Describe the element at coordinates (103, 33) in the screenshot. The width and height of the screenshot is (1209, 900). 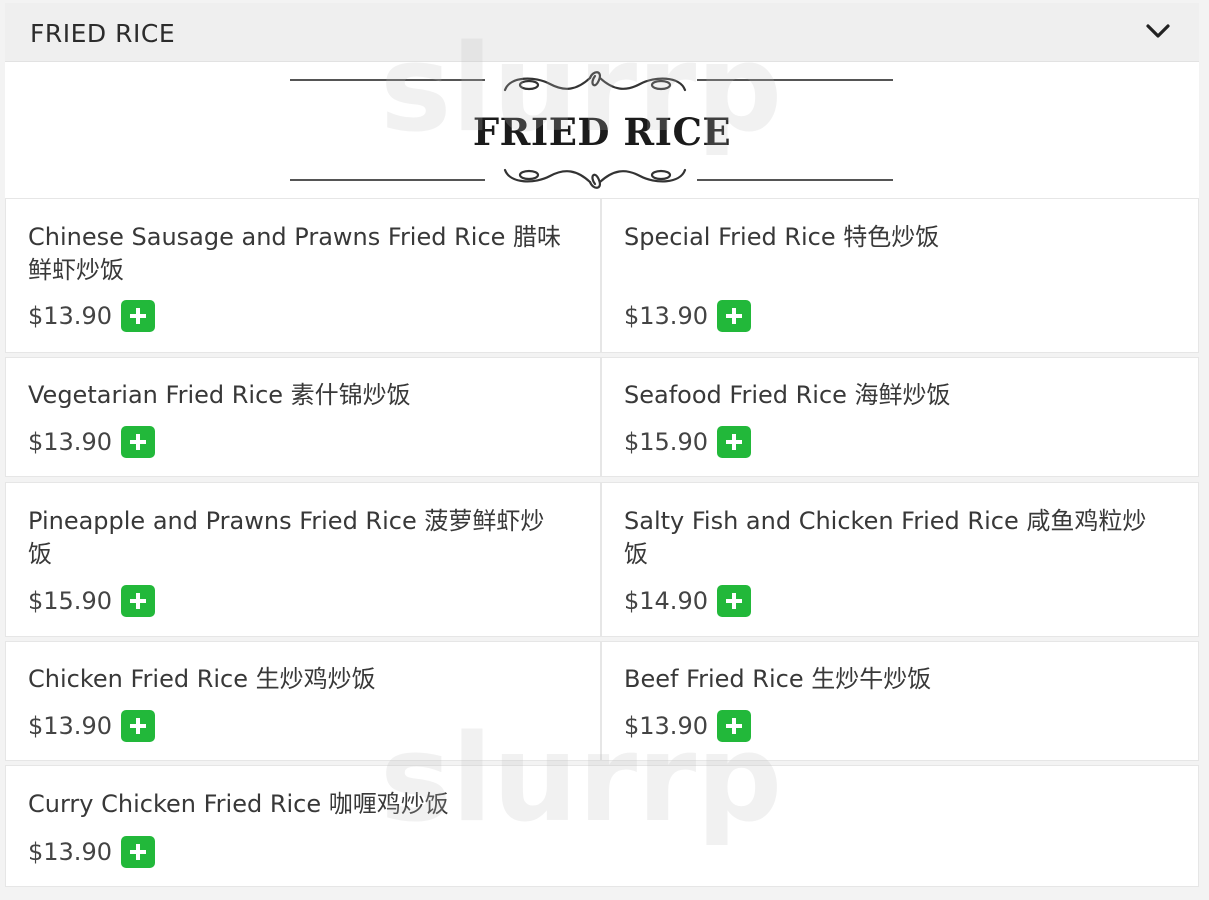
I see `section-title: FRIED RICE` at that location.